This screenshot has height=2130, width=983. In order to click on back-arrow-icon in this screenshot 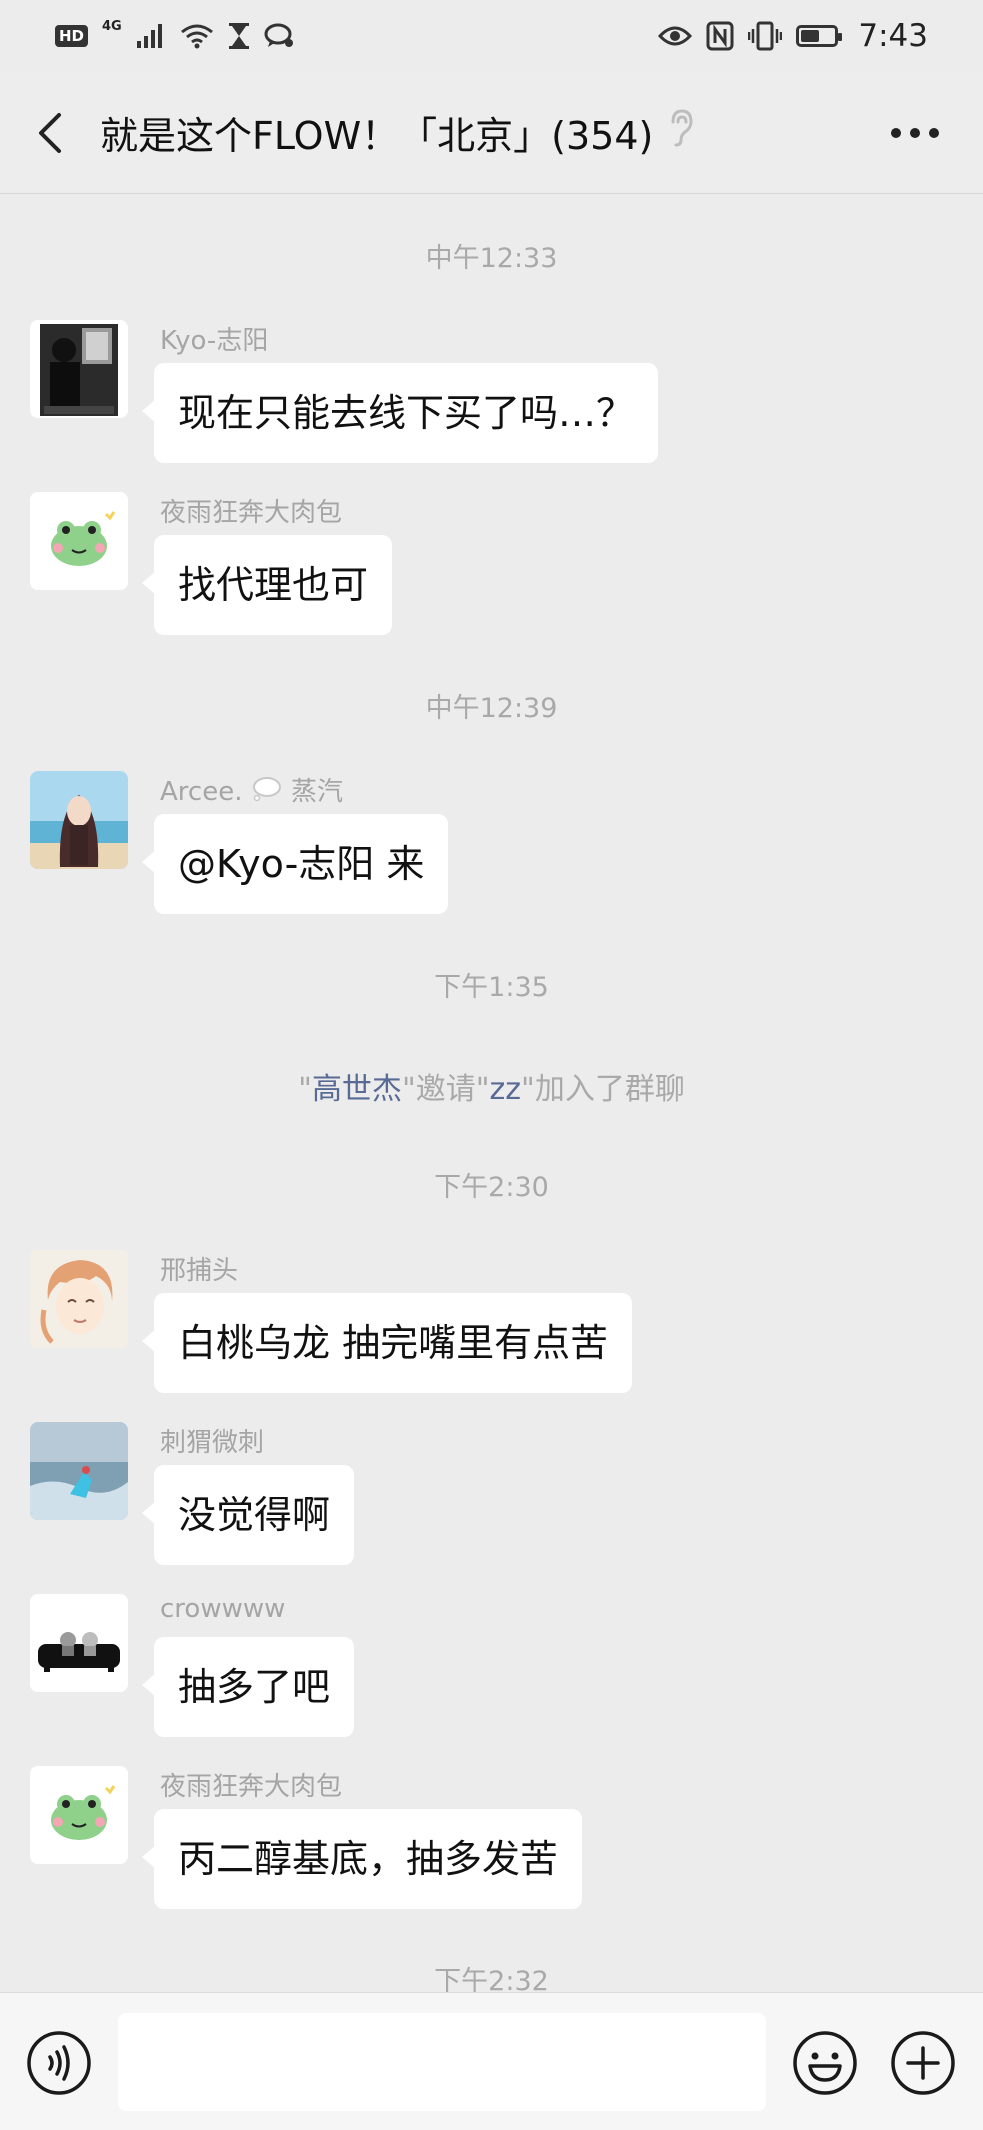, I will do `click(50, 132)`.